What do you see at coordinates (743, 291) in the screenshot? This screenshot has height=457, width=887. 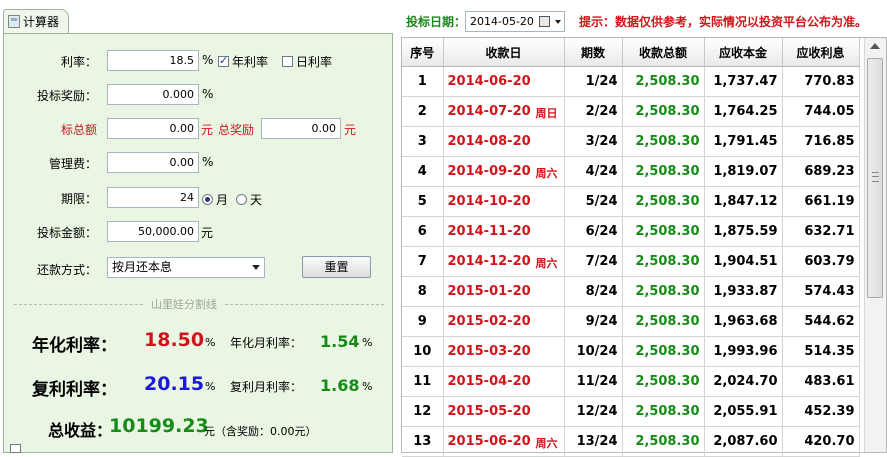 I see `row-principal-cell: 1,933.87` at bounding box center [743, 291].